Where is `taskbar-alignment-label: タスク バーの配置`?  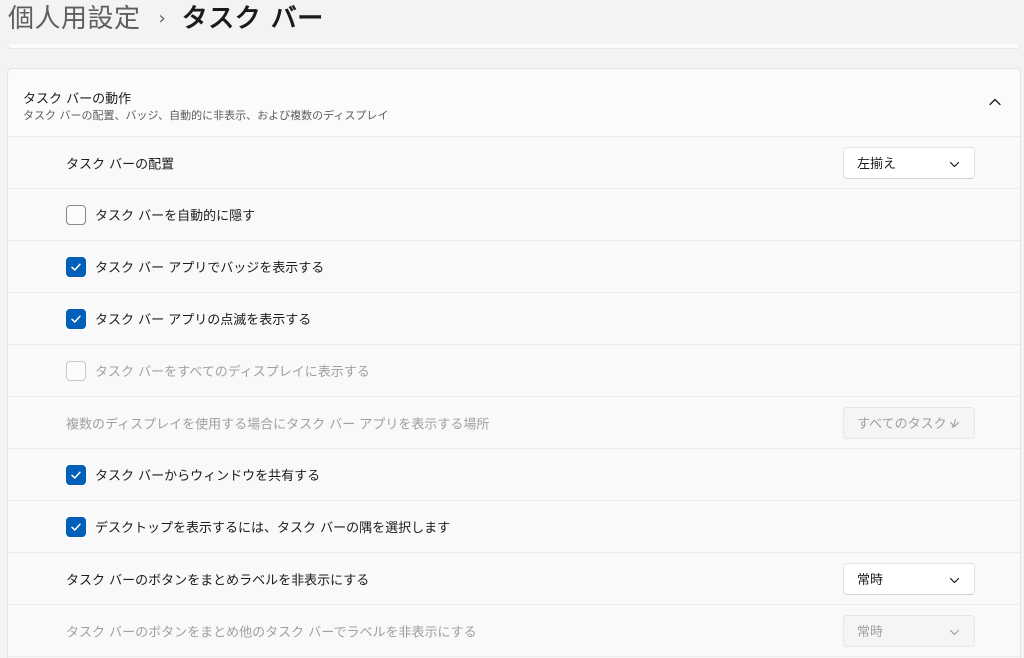 taskbar-alignment-label: タスク バーの配置 is located at coordinates (120, 164).